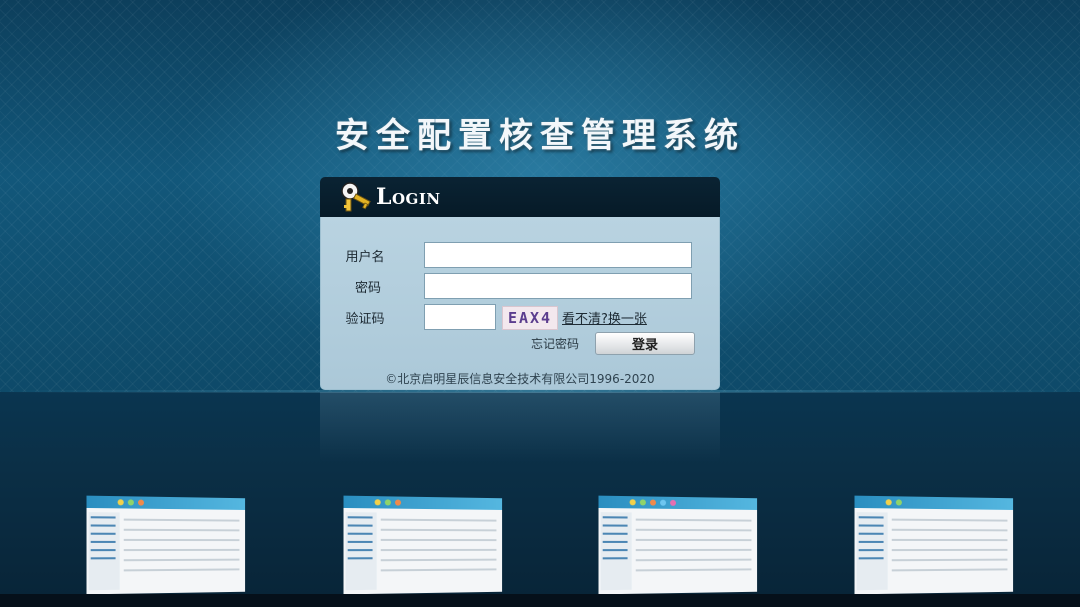 This screenshot has height=607, width=1080. What do you see at coordinates (555, 343) in the screenshot?
I see `forgot-password-link: 忘记密码` at bounding box center [555, 343].